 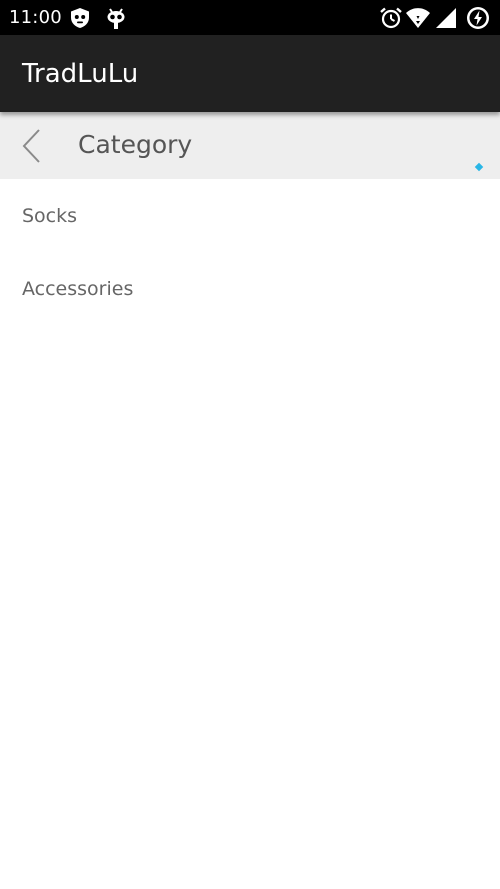 What do you see at coordinates (250, 288) in the screenshot?
I see `list-item: Accessories` at bounding box center [250, 288].